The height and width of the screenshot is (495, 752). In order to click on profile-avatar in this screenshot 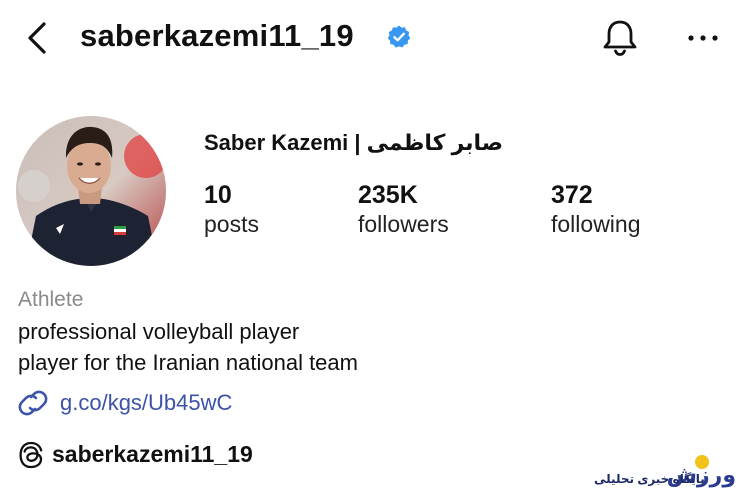, I will do `click(91, 191)`.